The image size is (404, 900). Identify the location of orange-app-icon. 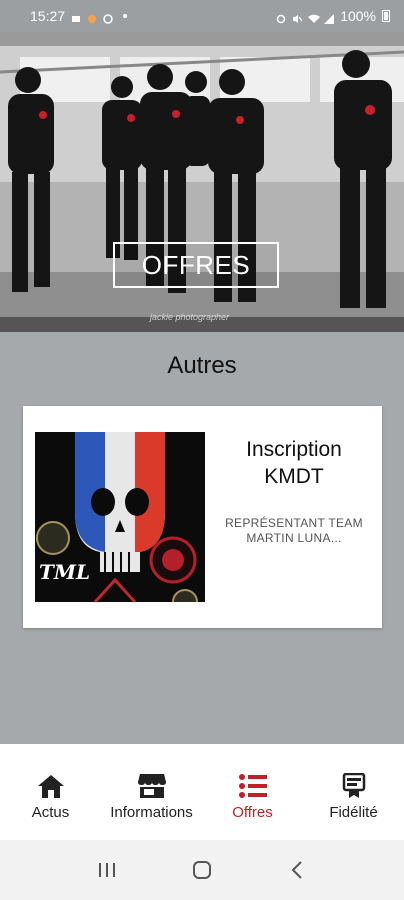
(92, 17).